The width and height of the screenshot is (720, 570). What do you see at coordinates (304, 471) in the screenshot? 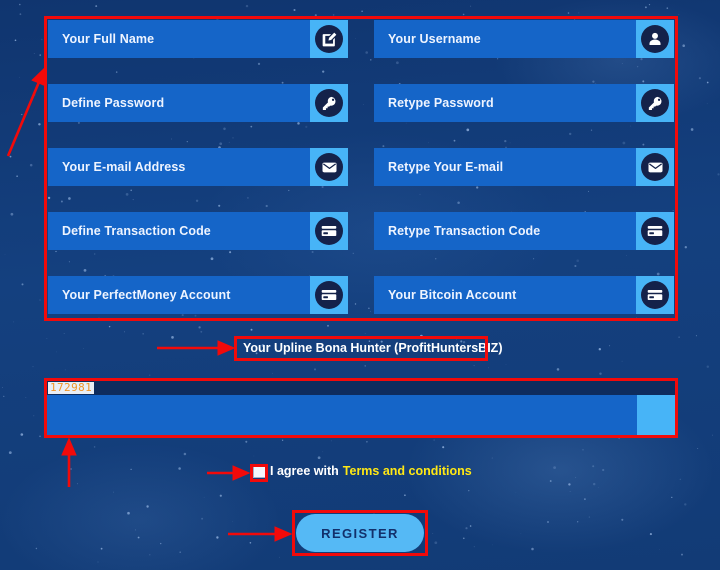
I see `terms-agree-text: I agree with` at bounding box center [304, 471].